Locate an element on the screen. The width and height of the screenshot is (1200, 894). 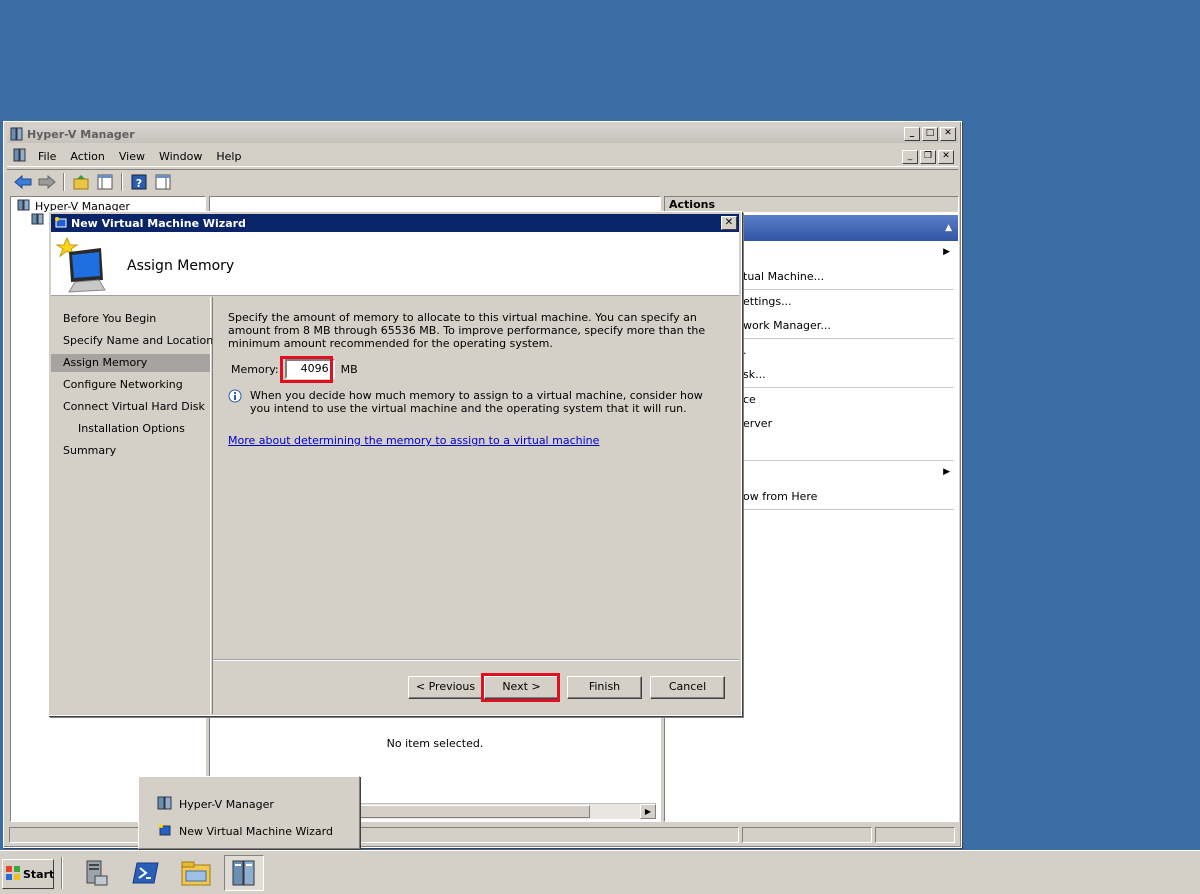
show-hide-action-pane-icon is located at coordinates (163, 182).